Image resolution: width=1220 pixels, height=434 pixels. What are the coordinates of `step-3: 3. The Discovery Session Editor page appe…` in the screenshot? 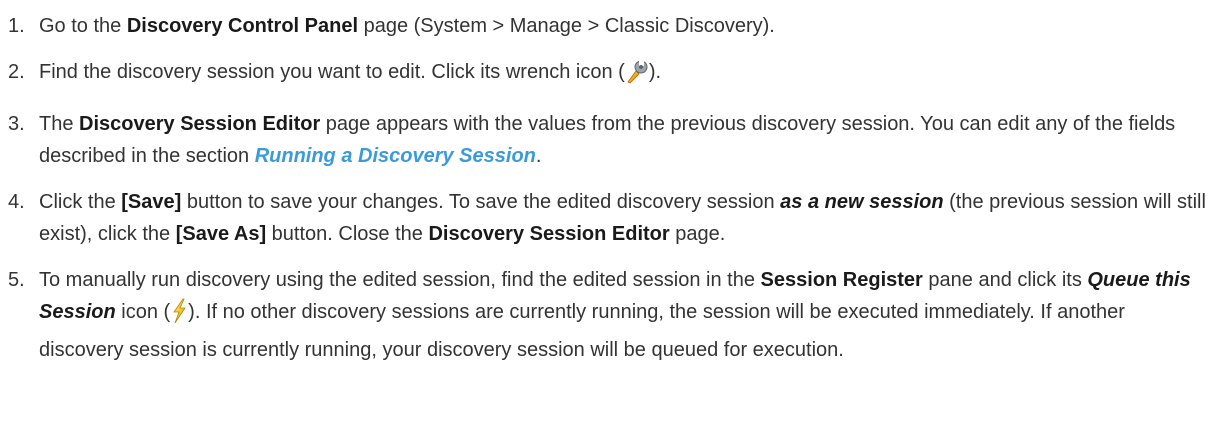 It's located at (610, 140).